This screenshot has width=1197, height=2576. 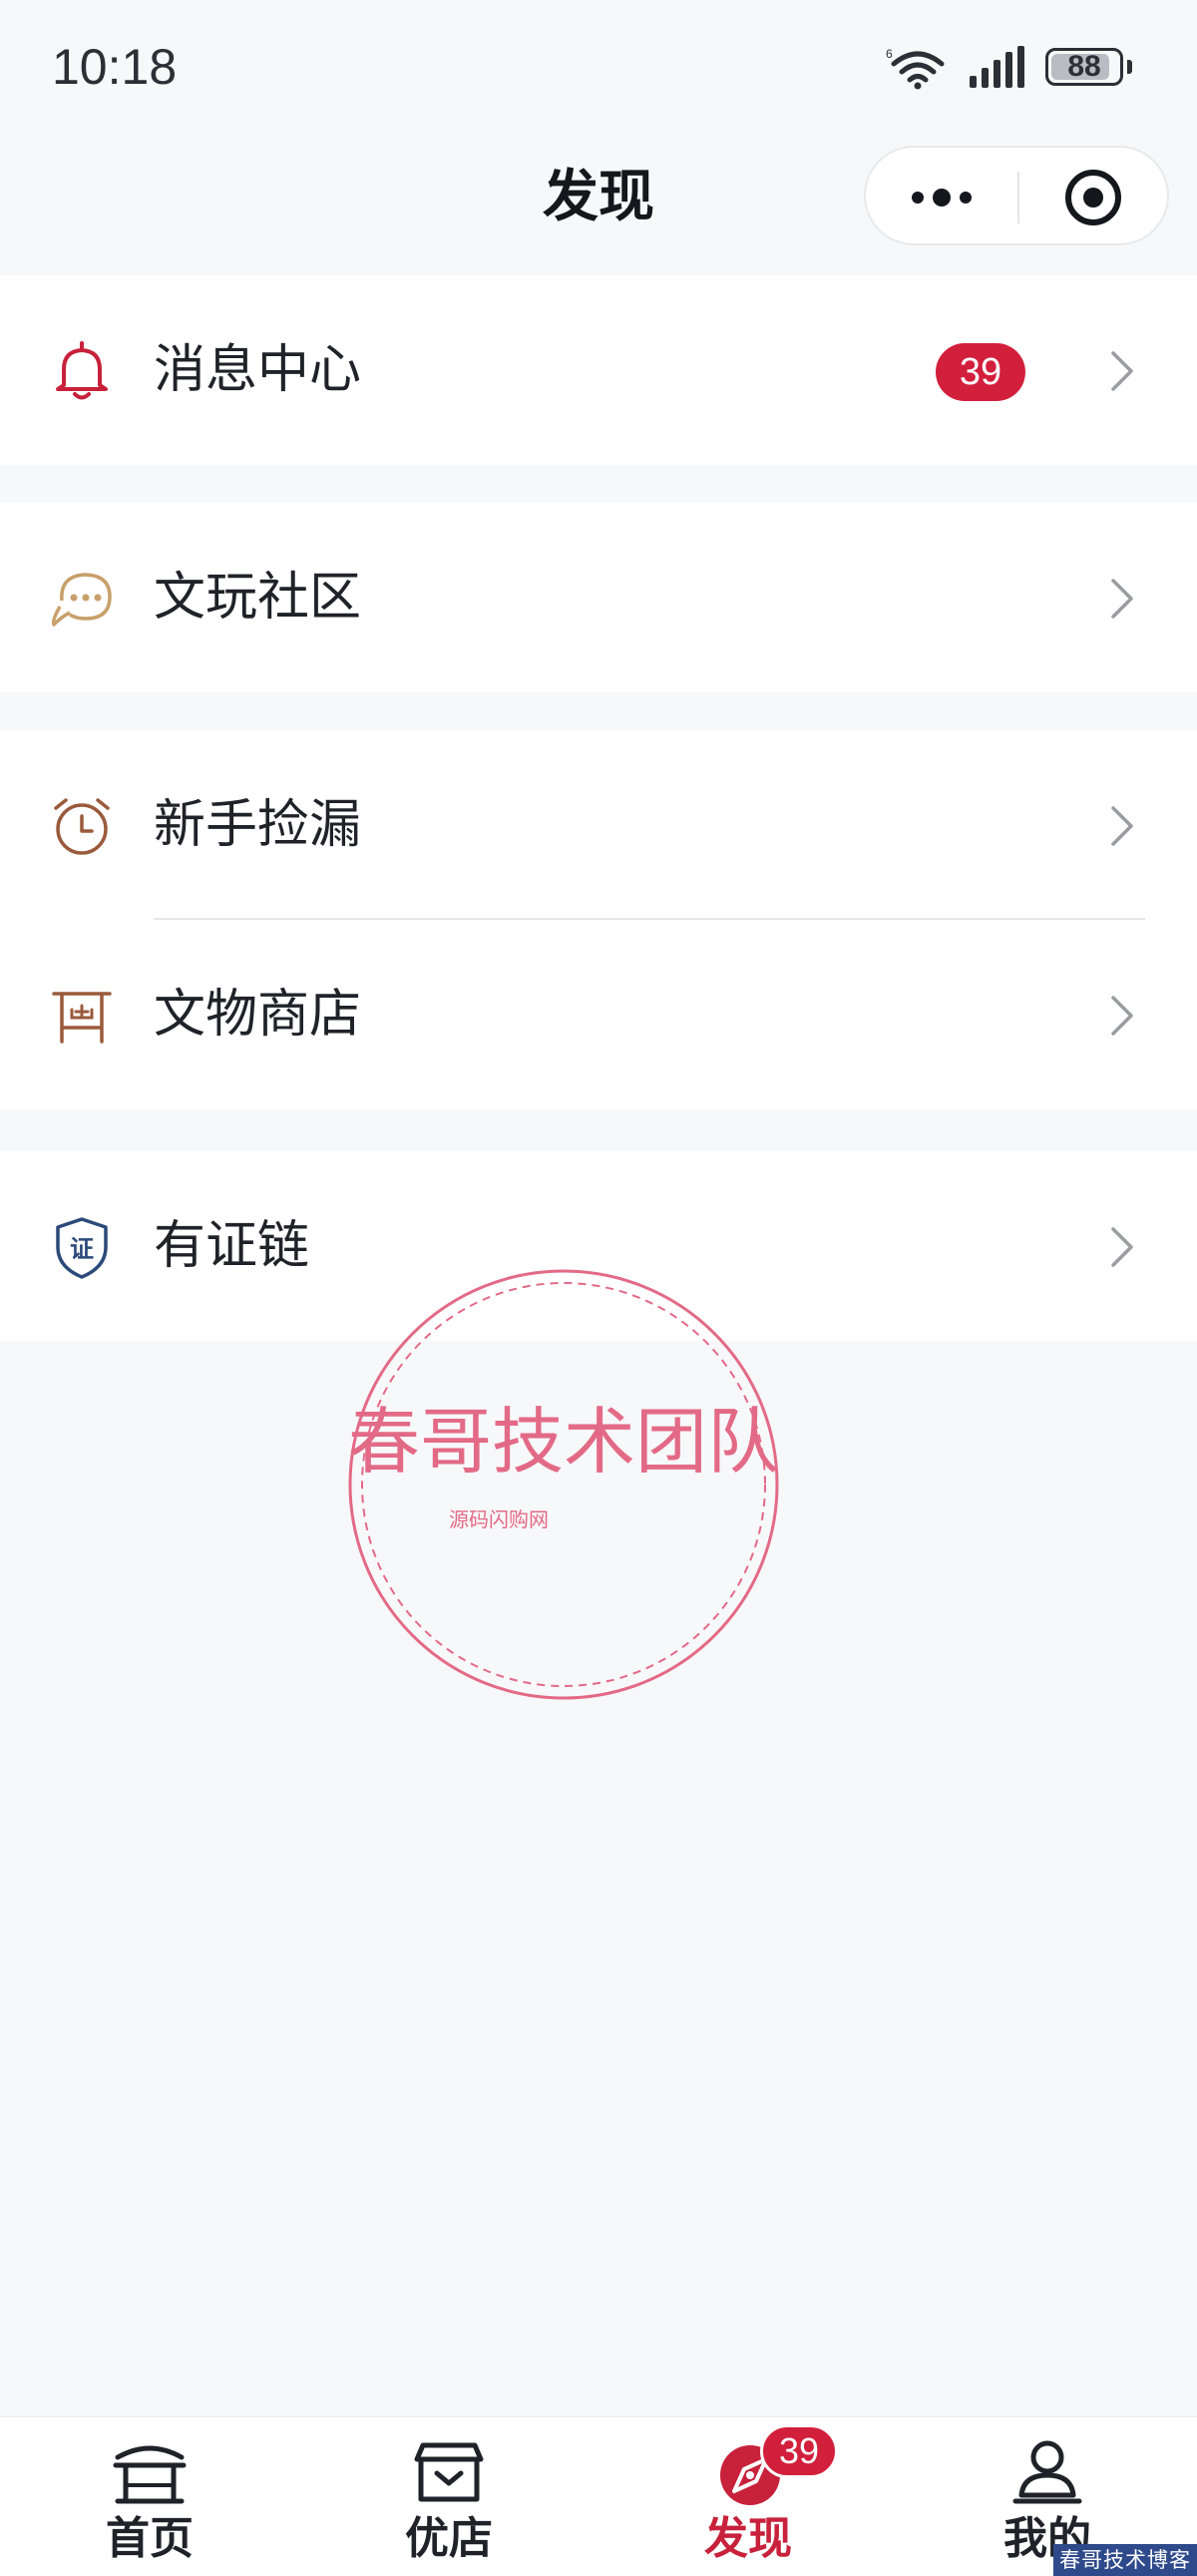 I want to click on watermark-stamp: 春哥技术团队 源码闪购网, so click(x=563, y=1484).